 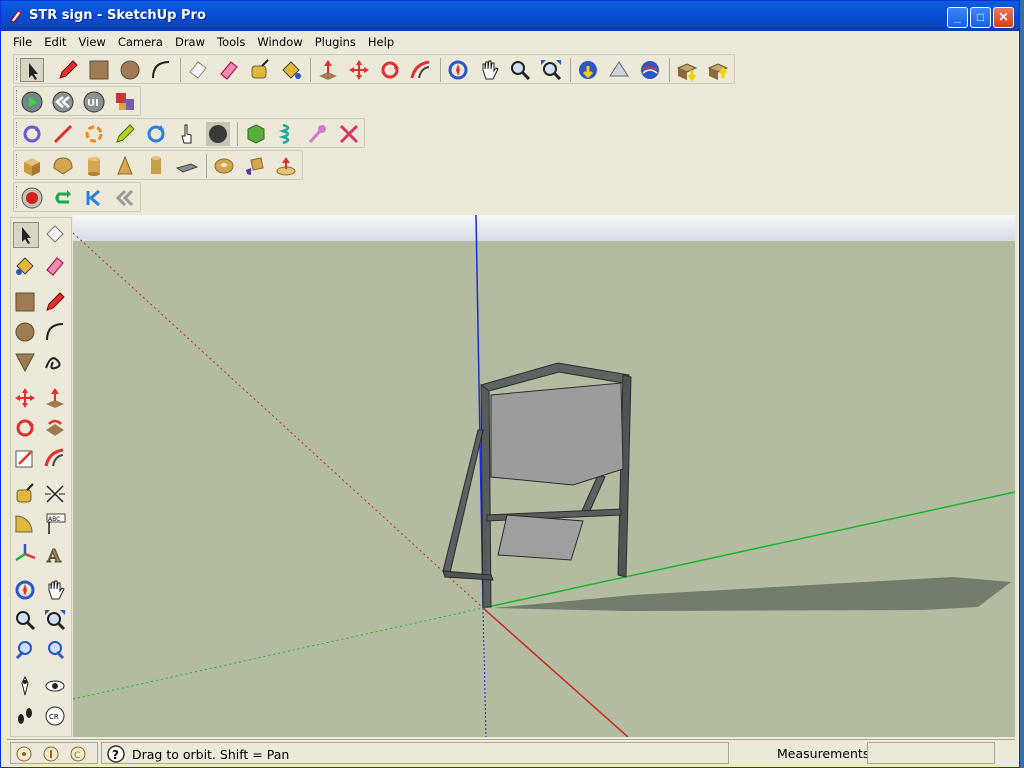 What do you see at coordinates (26, 333) in the screenshot?
I see `lt-circle-icon` at bounding box center [26, 333].